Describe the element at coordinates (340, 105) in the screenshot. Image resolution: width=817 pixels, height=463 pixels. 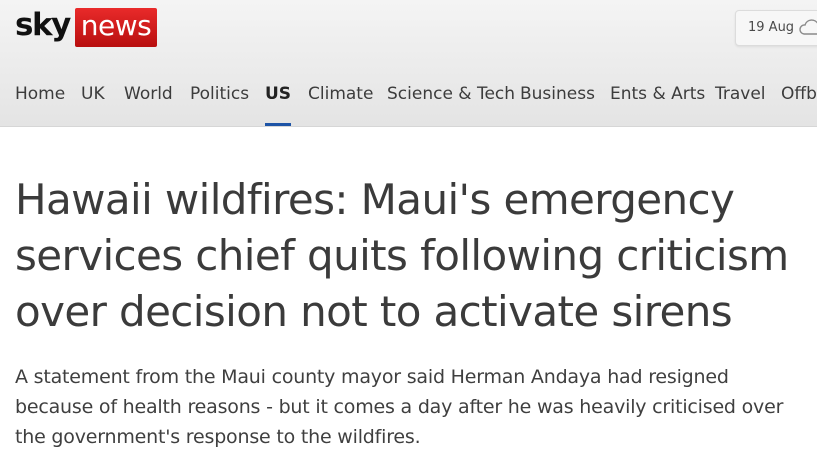
I see `nav-item-climate: Climate` at that location.